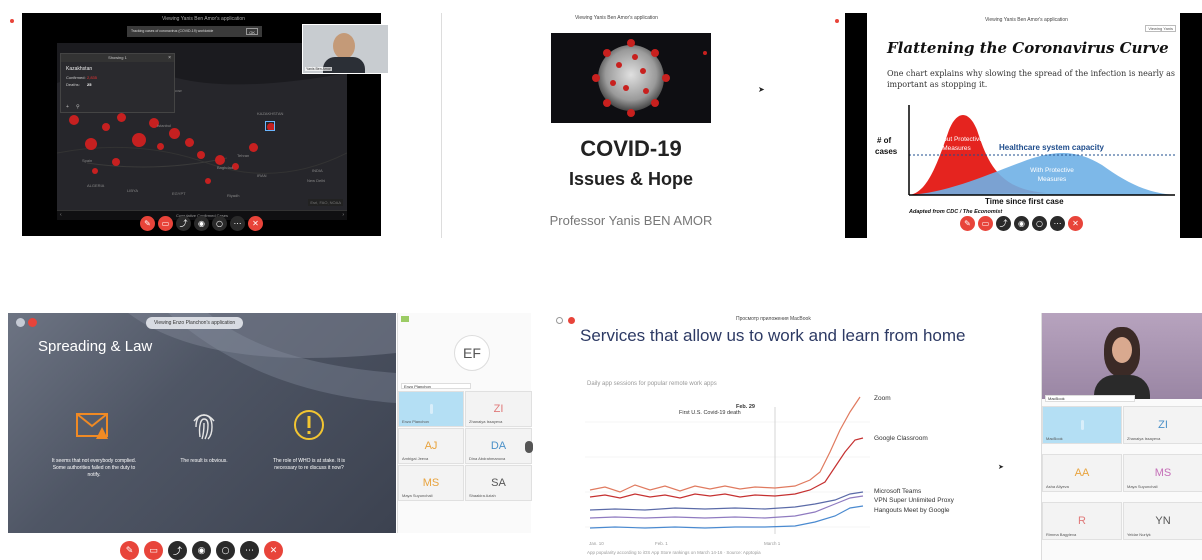 The image size is (1202, 560). Describe the element at coordinates (67, 107) in the screenshot. I see `zoom-in-icon: +` at that location.